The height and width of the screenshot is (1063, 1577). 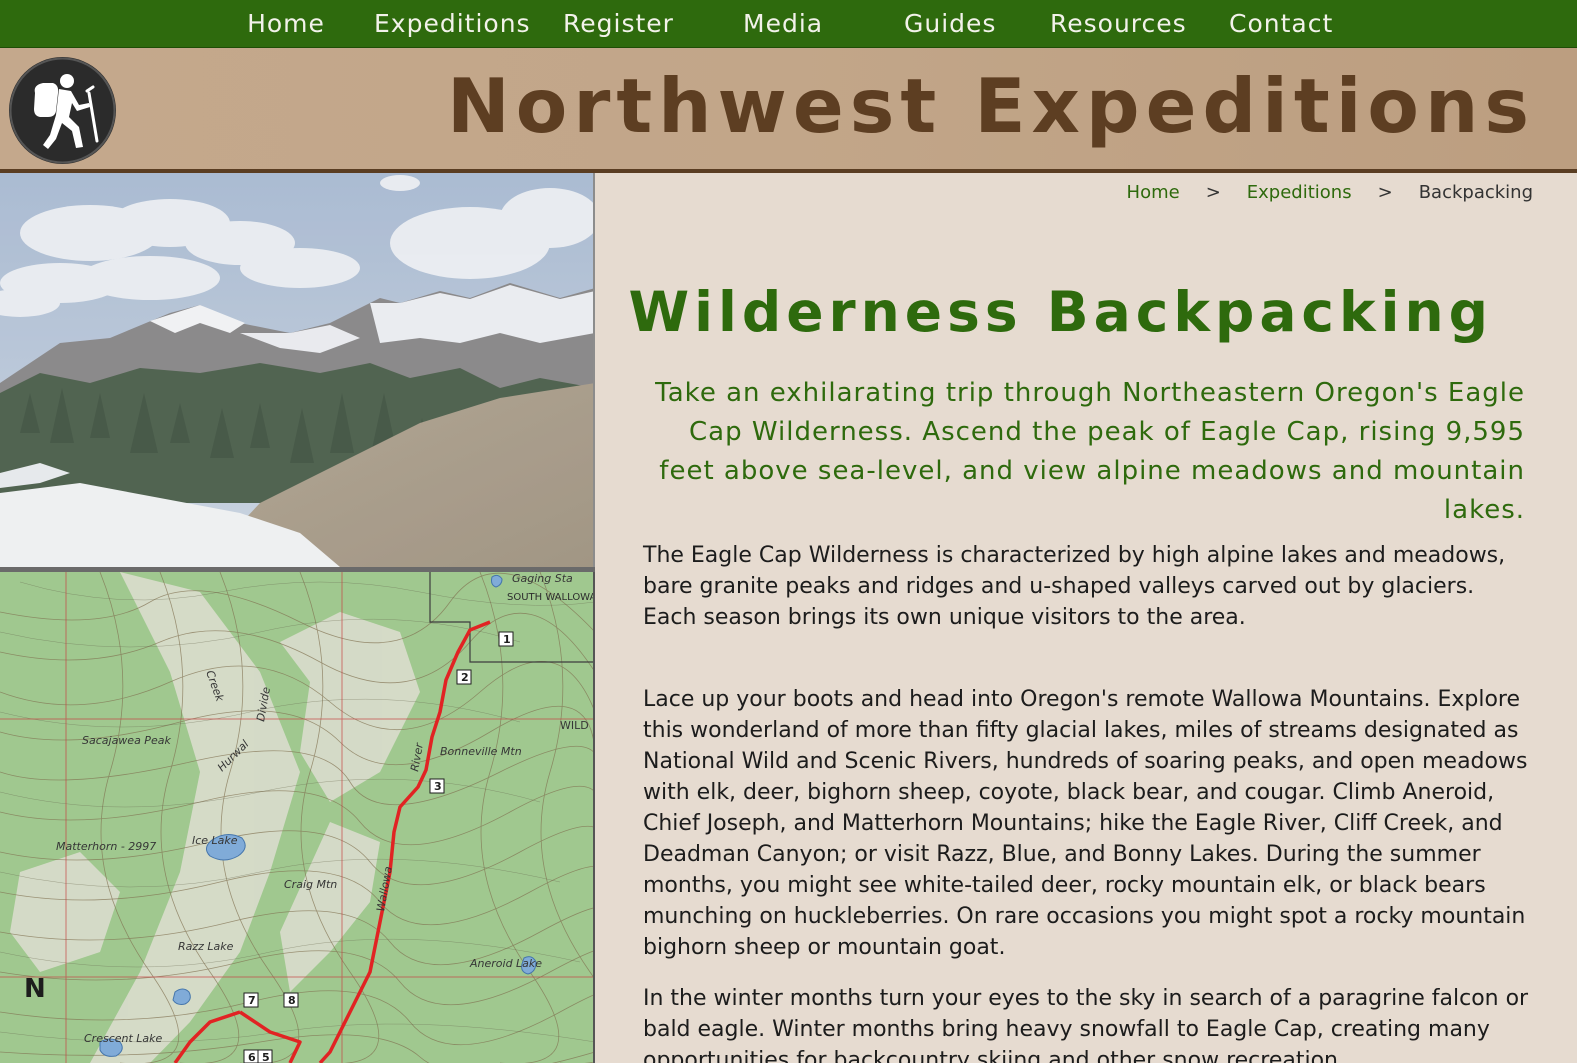 I want to click on breadcrumb-current: Backpacking, so click(x=1475, y=192).